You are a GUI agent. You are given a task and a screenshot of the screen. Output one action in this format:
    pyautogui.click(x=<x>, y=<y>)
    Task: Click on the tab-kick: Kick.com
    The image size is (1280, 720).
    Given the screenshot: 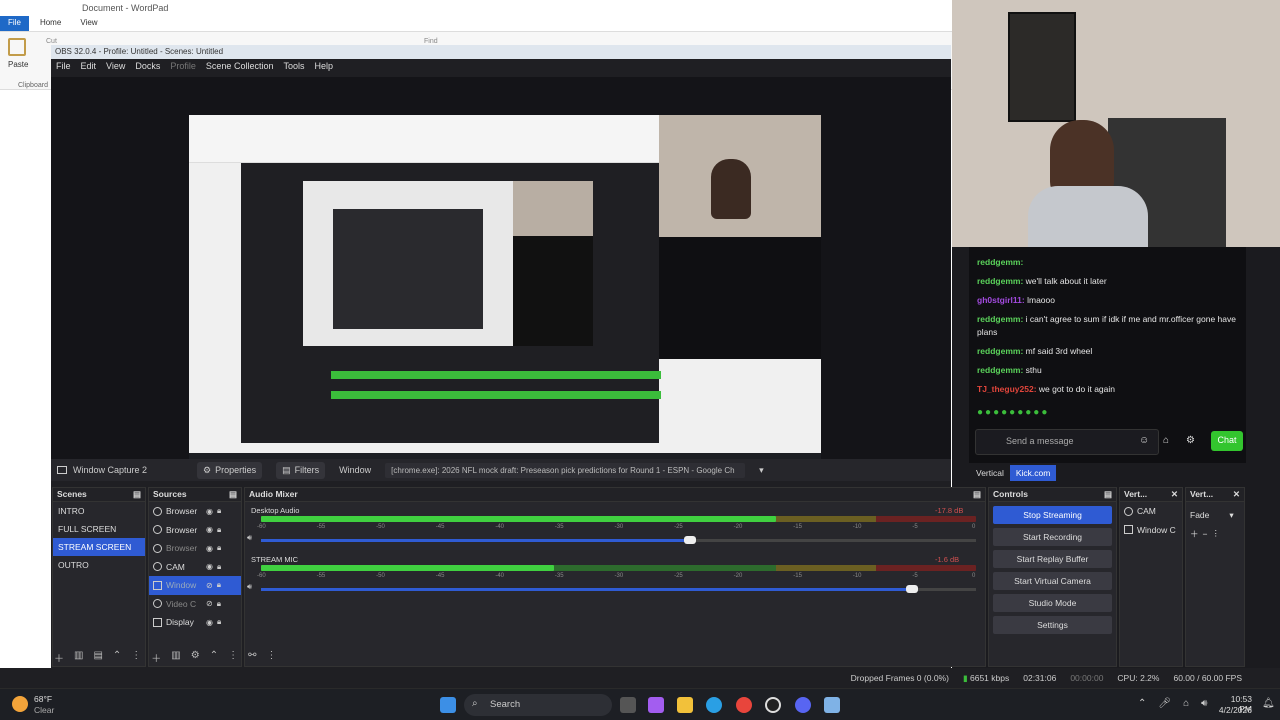 What is the action you would take?
    pyautogui.click(x=1033, y=473)
    